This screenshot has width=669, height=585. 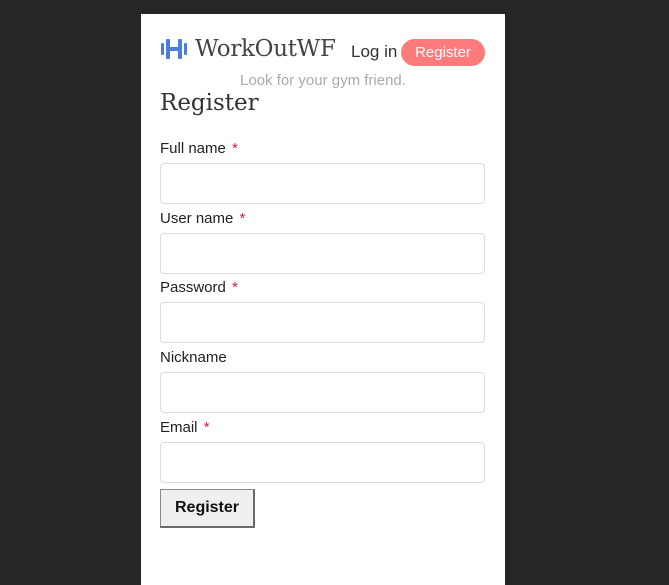 I want to click on tagline: Look for your gym friend., so click(x=323, y=80).